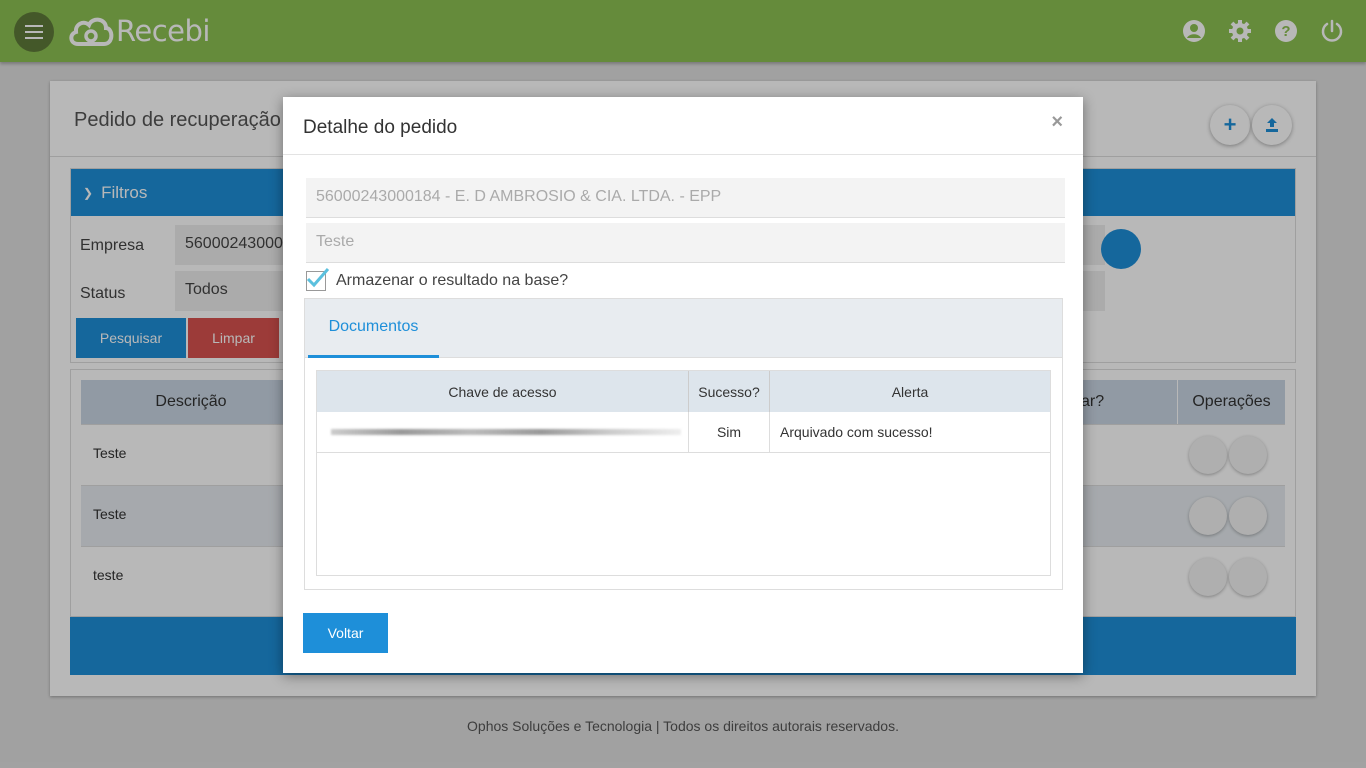  I want to click on tabs-header: Documentos, so click(683, 328).